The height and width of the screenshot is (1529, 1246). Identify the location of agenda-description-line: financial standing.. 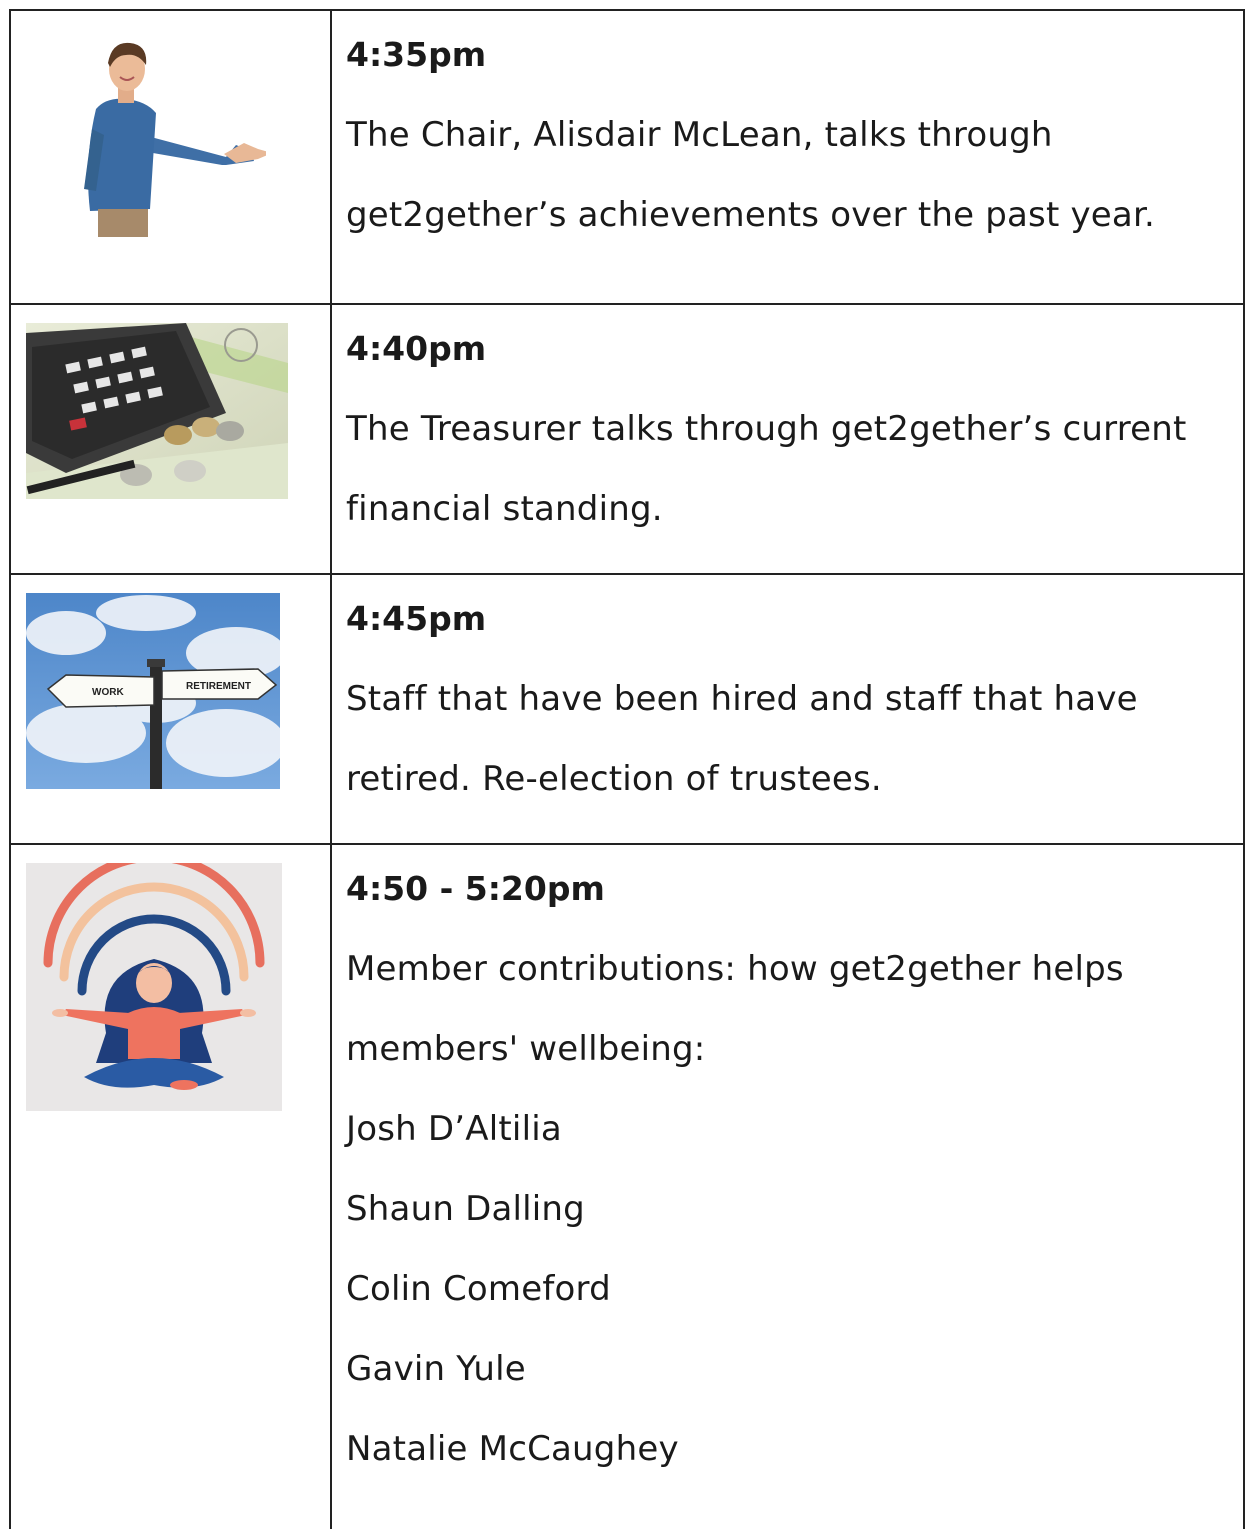
(504, 509).